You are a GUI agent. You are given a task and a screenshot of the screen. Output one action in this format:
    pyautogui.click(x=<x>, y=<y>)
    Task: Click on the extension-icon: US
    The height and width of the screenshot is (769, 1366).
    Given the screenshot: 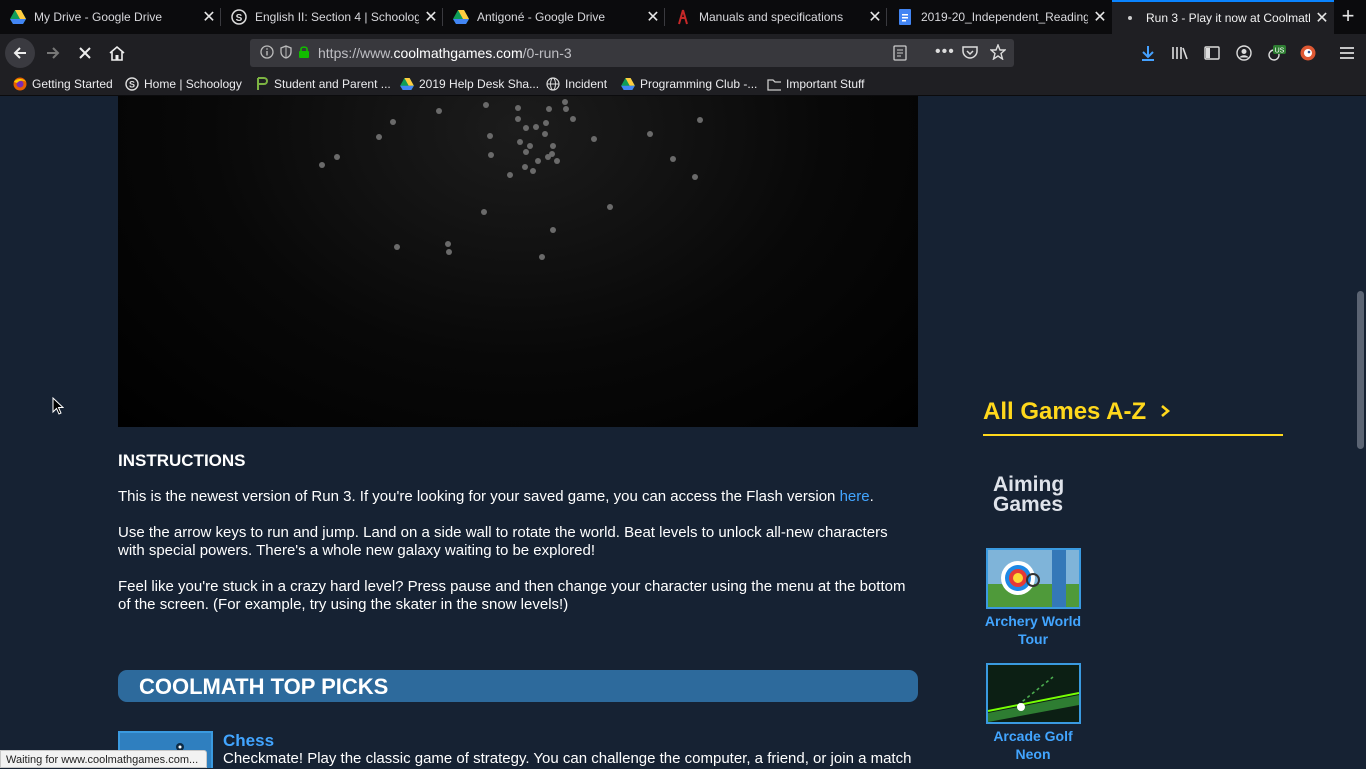 What is the action you would take?
    pyautogui.click(x=1277, y=53)
    